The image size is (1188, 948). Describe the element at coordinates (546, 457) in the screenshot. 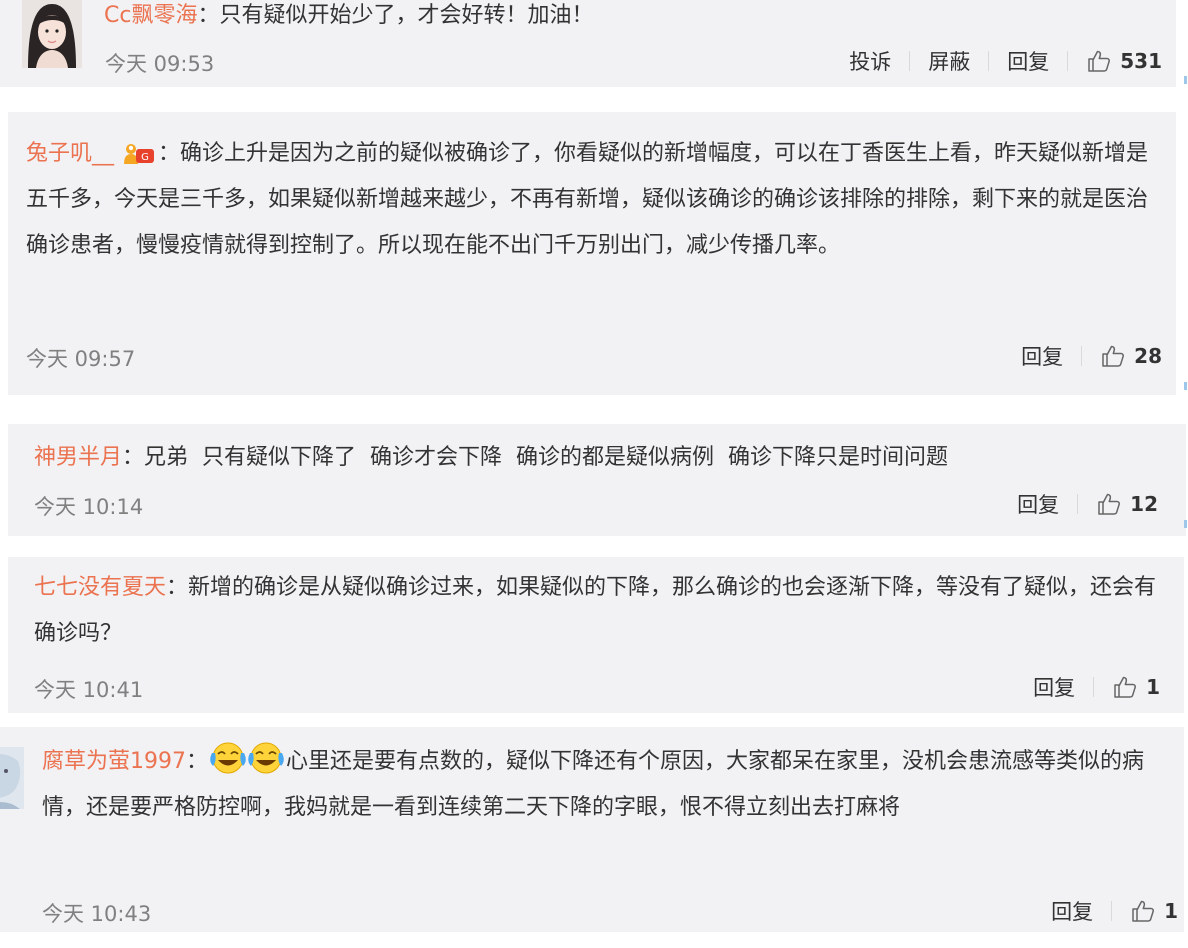

I see `comment-text: 兄弟 只有疑似下降了 确诊才会下降 确诊的都是疑似病例 确诊下降只是时间问题` at that location.